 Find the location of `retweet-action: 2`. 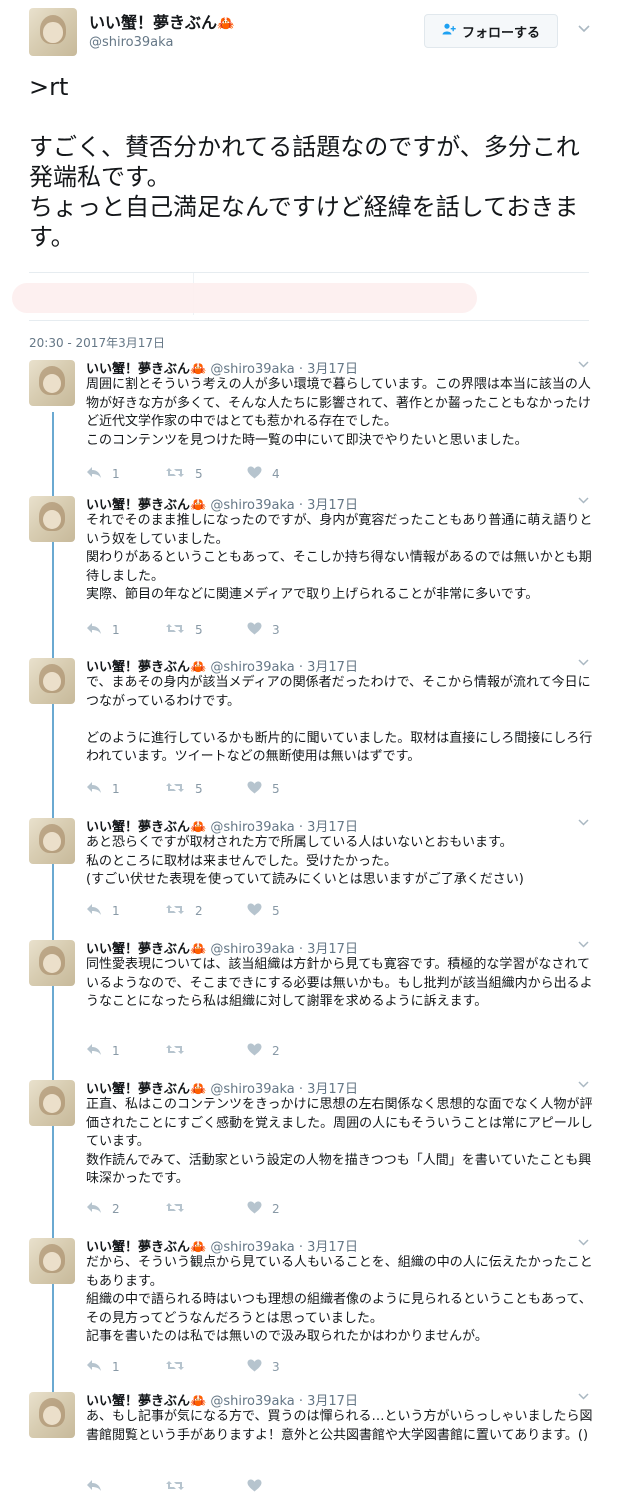

retweet-action: 2 is located at coordinates (184, 911).